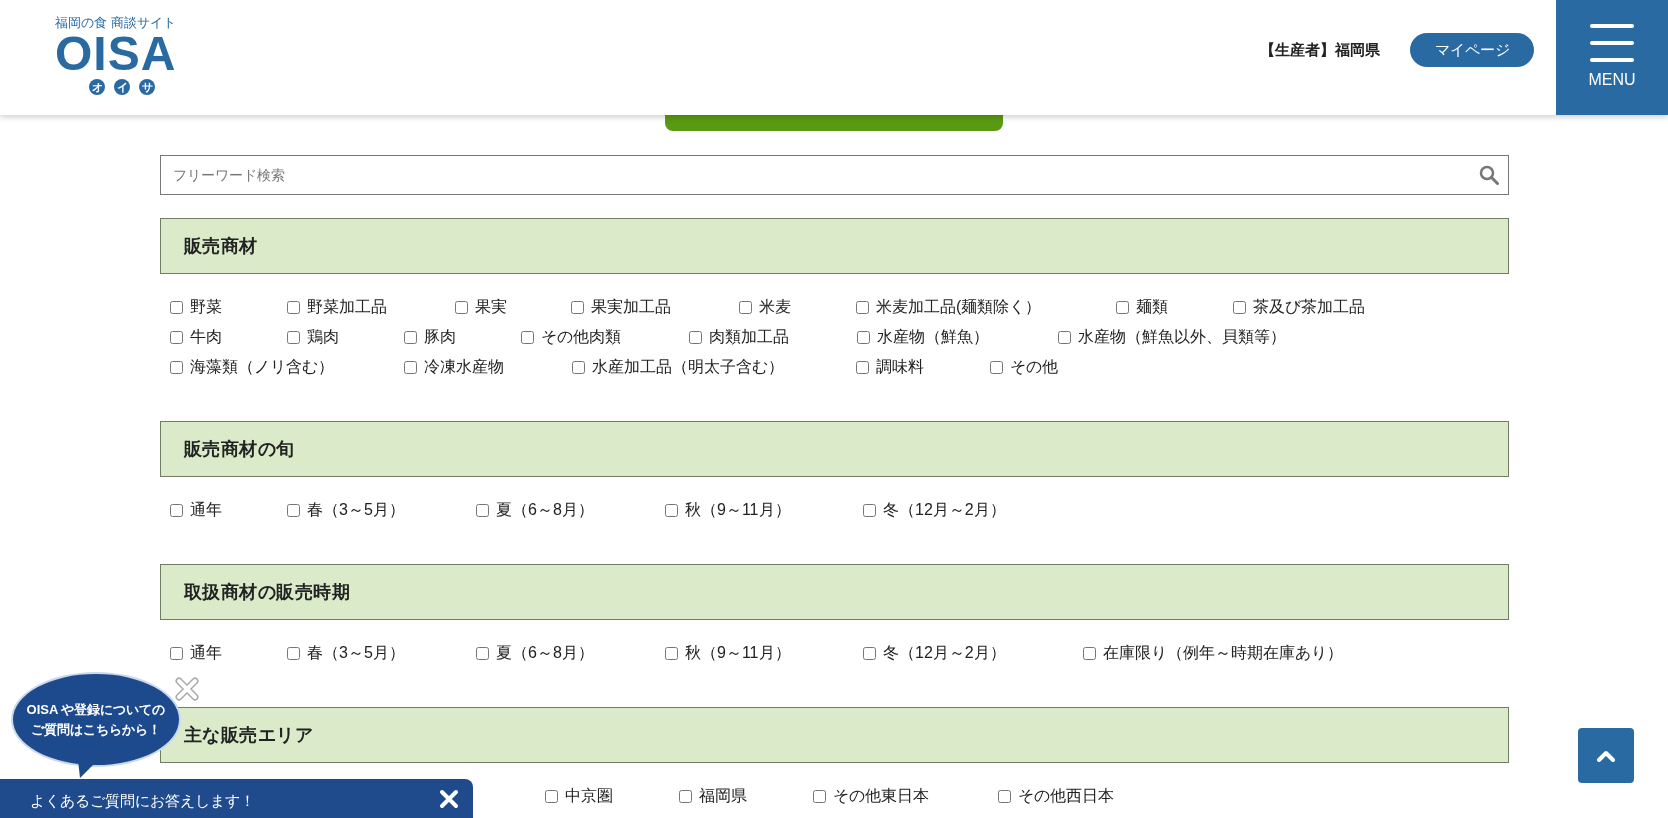  Describe the element at coordinates (1066, 796) in the screenshot. I see `option-label: その他西日本` at that location.